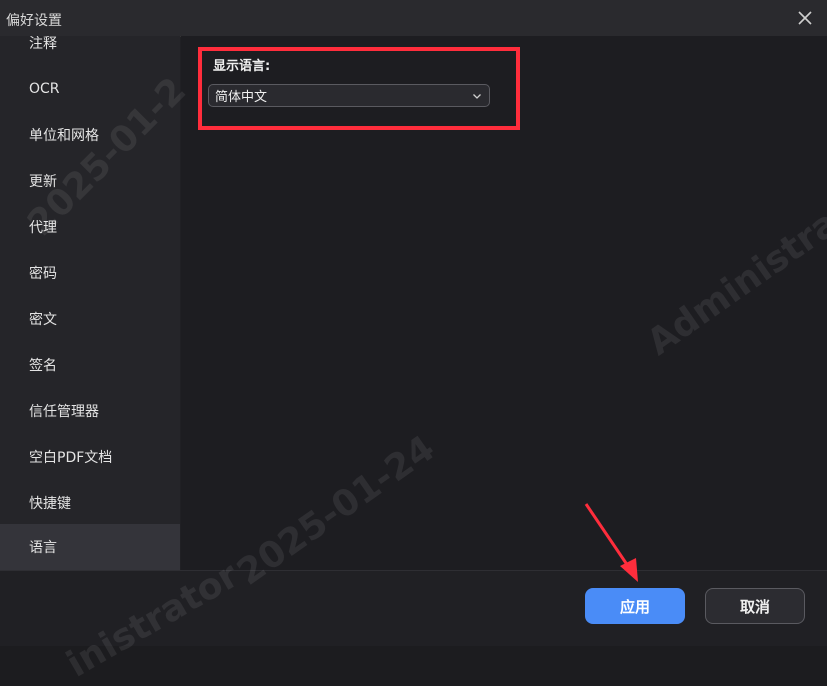 This screenshot has width=827, height=686. What do you see at coordinates (90, 503) in the screenshot?
I see `sidebar-item-shortcuts: 快捷键` at bounding box center [90, 503].